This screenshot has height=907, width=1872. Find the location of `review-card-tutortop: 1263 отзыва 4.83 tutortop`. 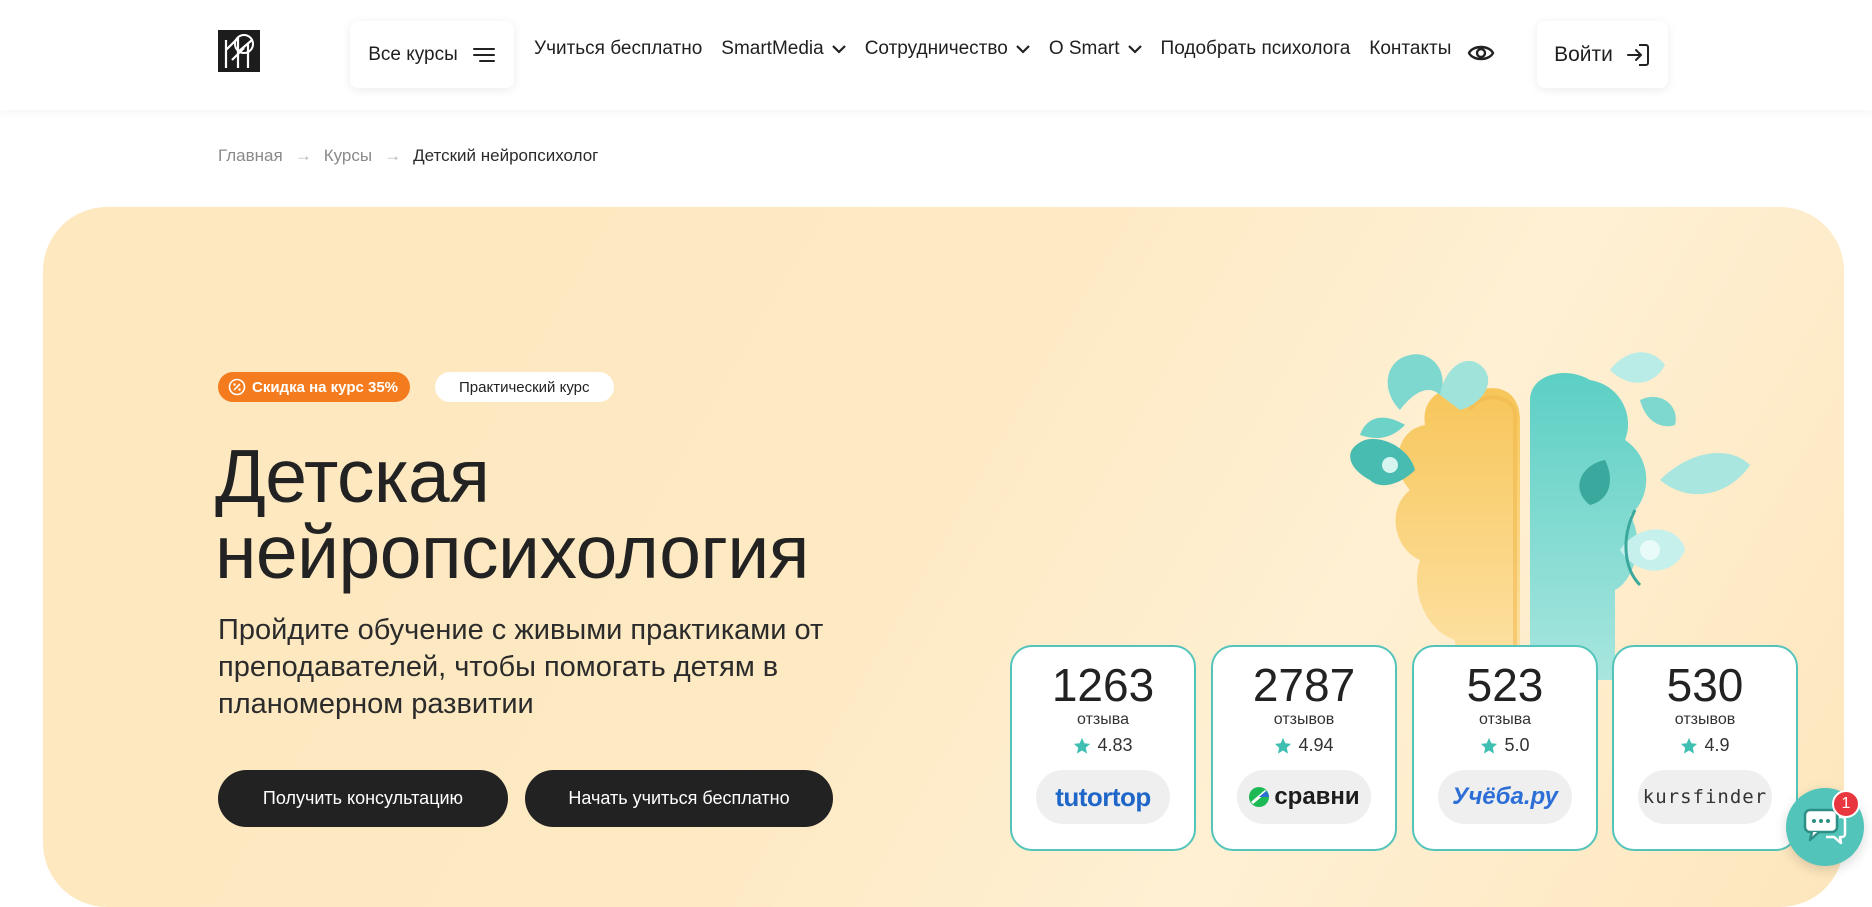

review-card-tutortop: 1263 отзыва 4.83 tutortop is located at coordinates (1103, 748).